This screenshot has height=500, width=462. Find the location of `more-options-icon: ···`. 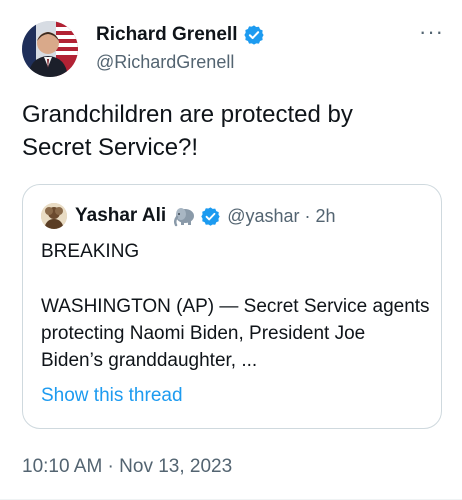

more-options-icon: ··· is located at coordinates (431, 32).